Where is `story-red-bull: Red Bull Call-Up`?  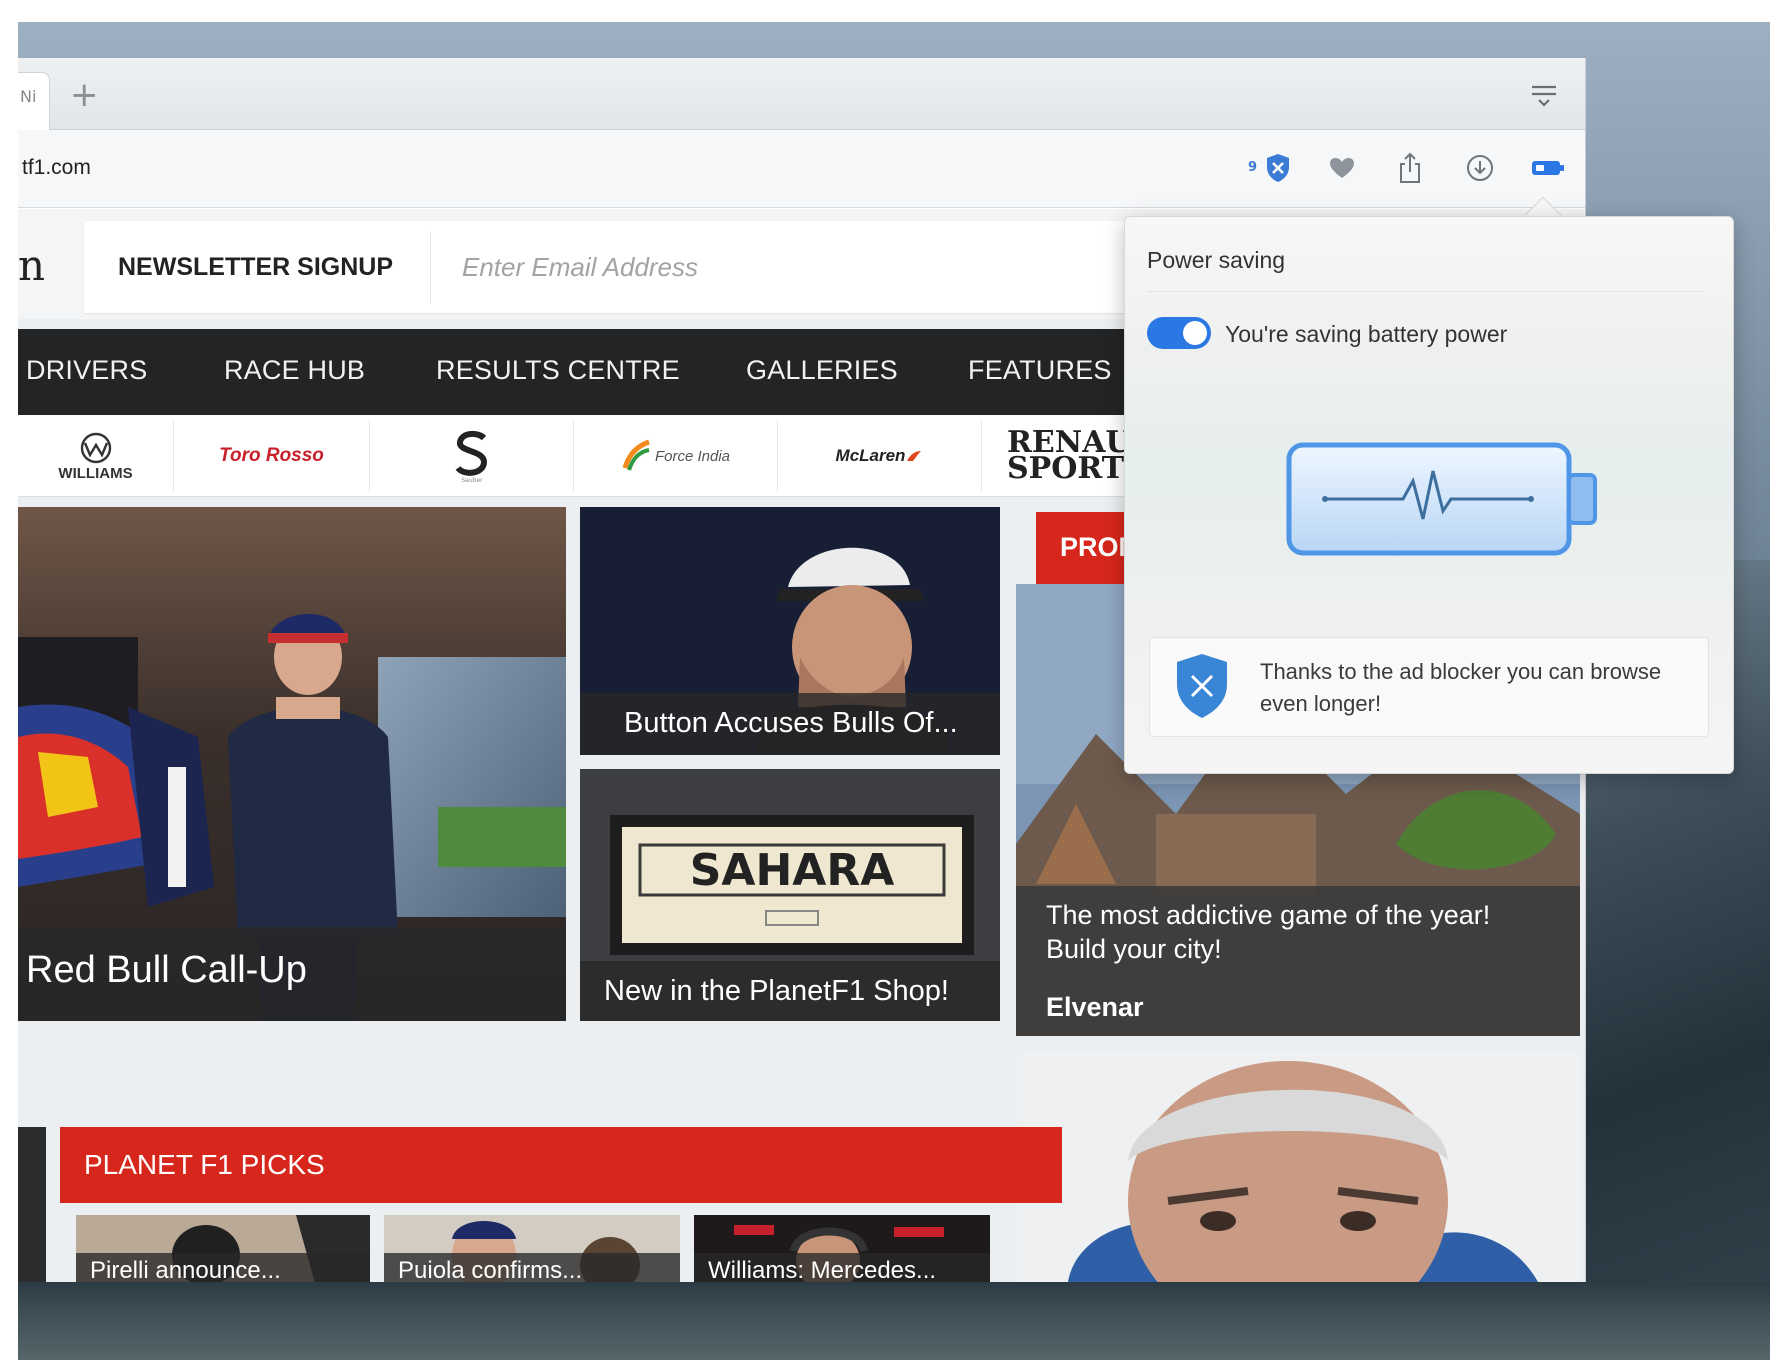
story-red-bull: Red Bull Call-Up is located at coordinates (292, 764).